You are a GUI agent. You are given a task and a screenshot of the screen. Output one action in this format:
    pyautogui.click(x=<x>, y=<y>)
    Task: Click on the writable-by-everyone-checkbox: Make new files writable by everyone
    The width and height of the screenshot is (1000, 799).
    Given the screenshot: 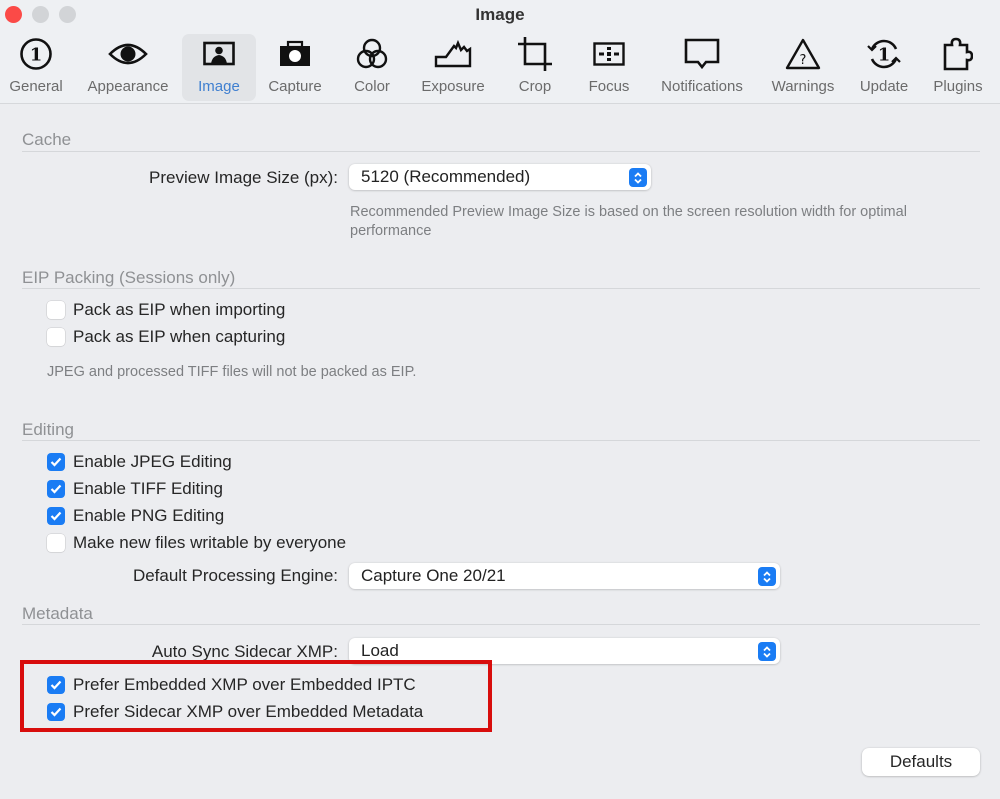 What is the action you would take?
    pyautogui.click(x=196, y=543)
    